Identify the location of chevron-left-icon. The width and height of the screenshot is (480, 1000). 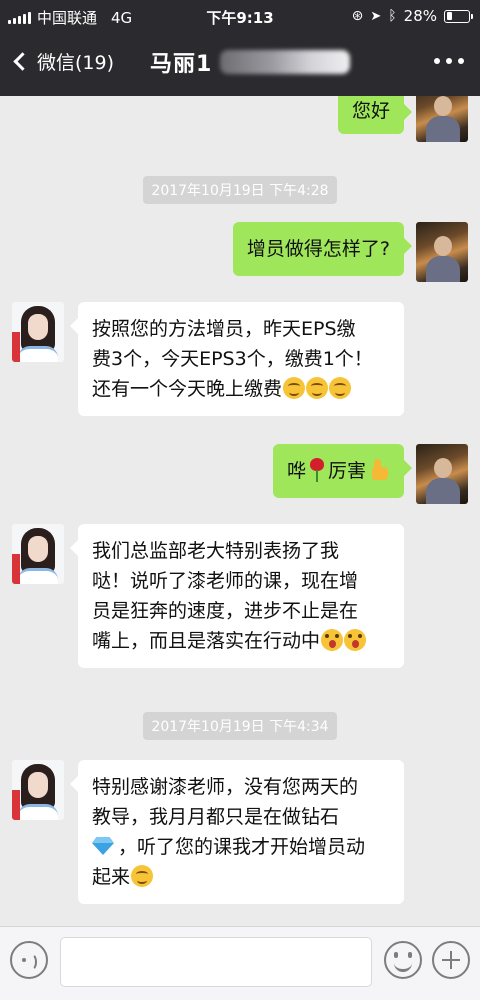
(22, 61).